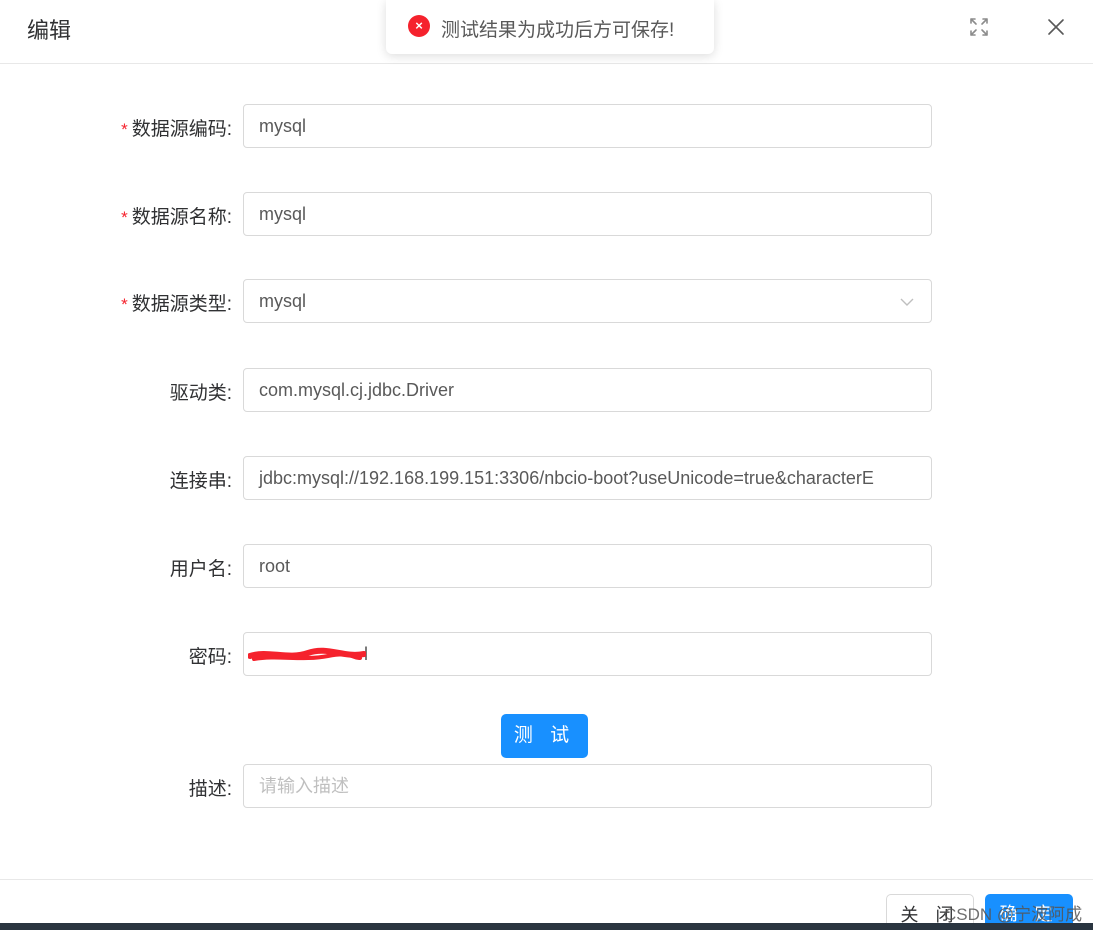  Describe the element at coordinates (283, 301) in the screenshot. I see `select-value: mysql` at that location.